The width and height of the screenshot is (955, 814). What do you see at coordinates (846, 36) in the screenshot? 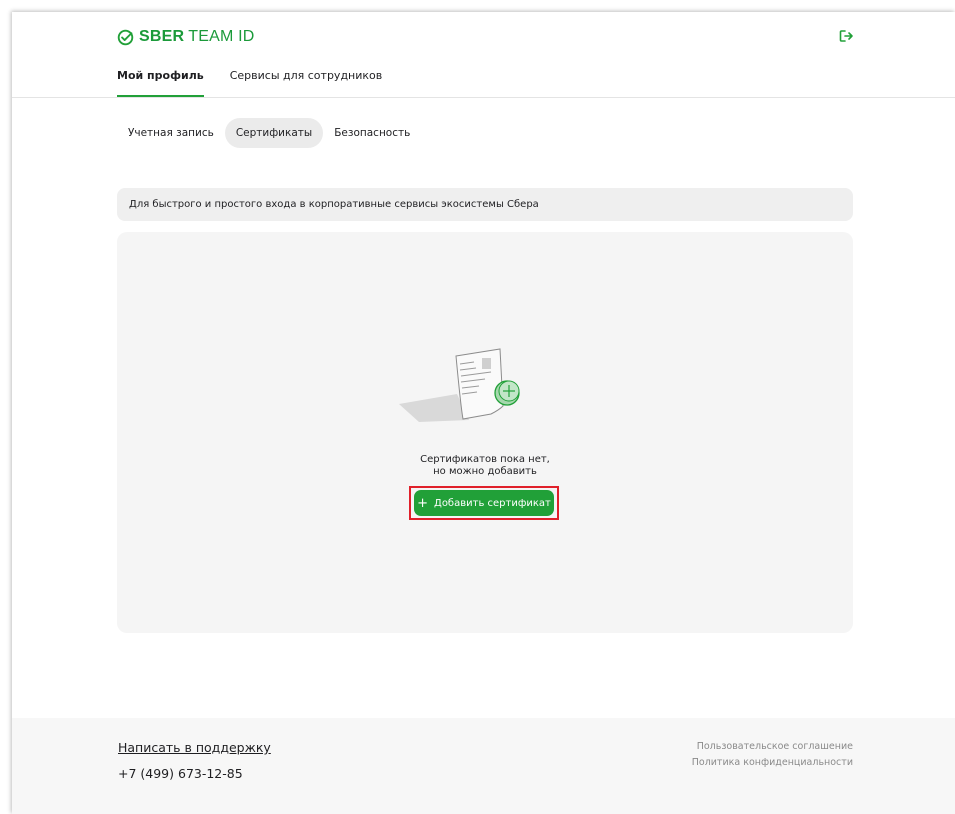
I see `logout-icon` at bounding box center [846, 36].